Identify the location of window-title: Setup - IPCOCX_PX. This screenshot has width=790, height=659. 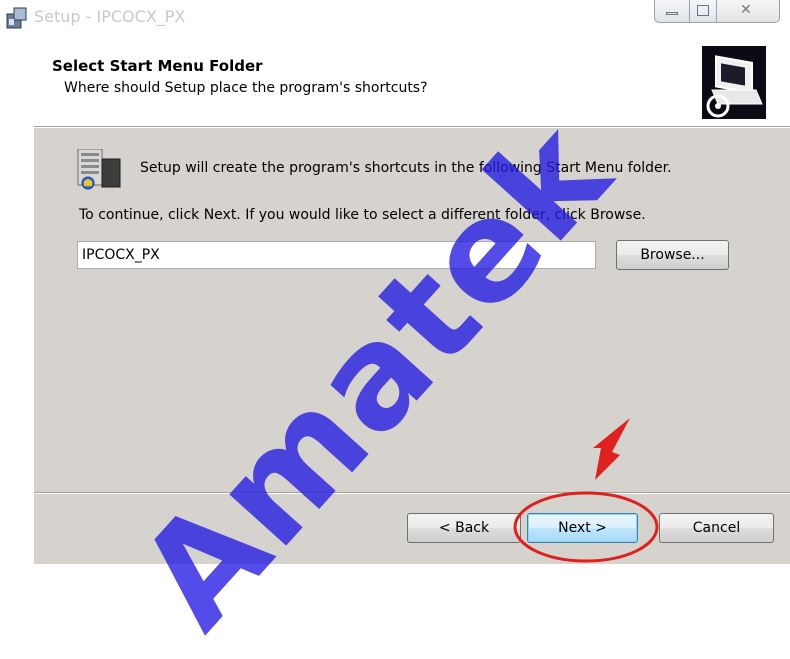
(110, 16).